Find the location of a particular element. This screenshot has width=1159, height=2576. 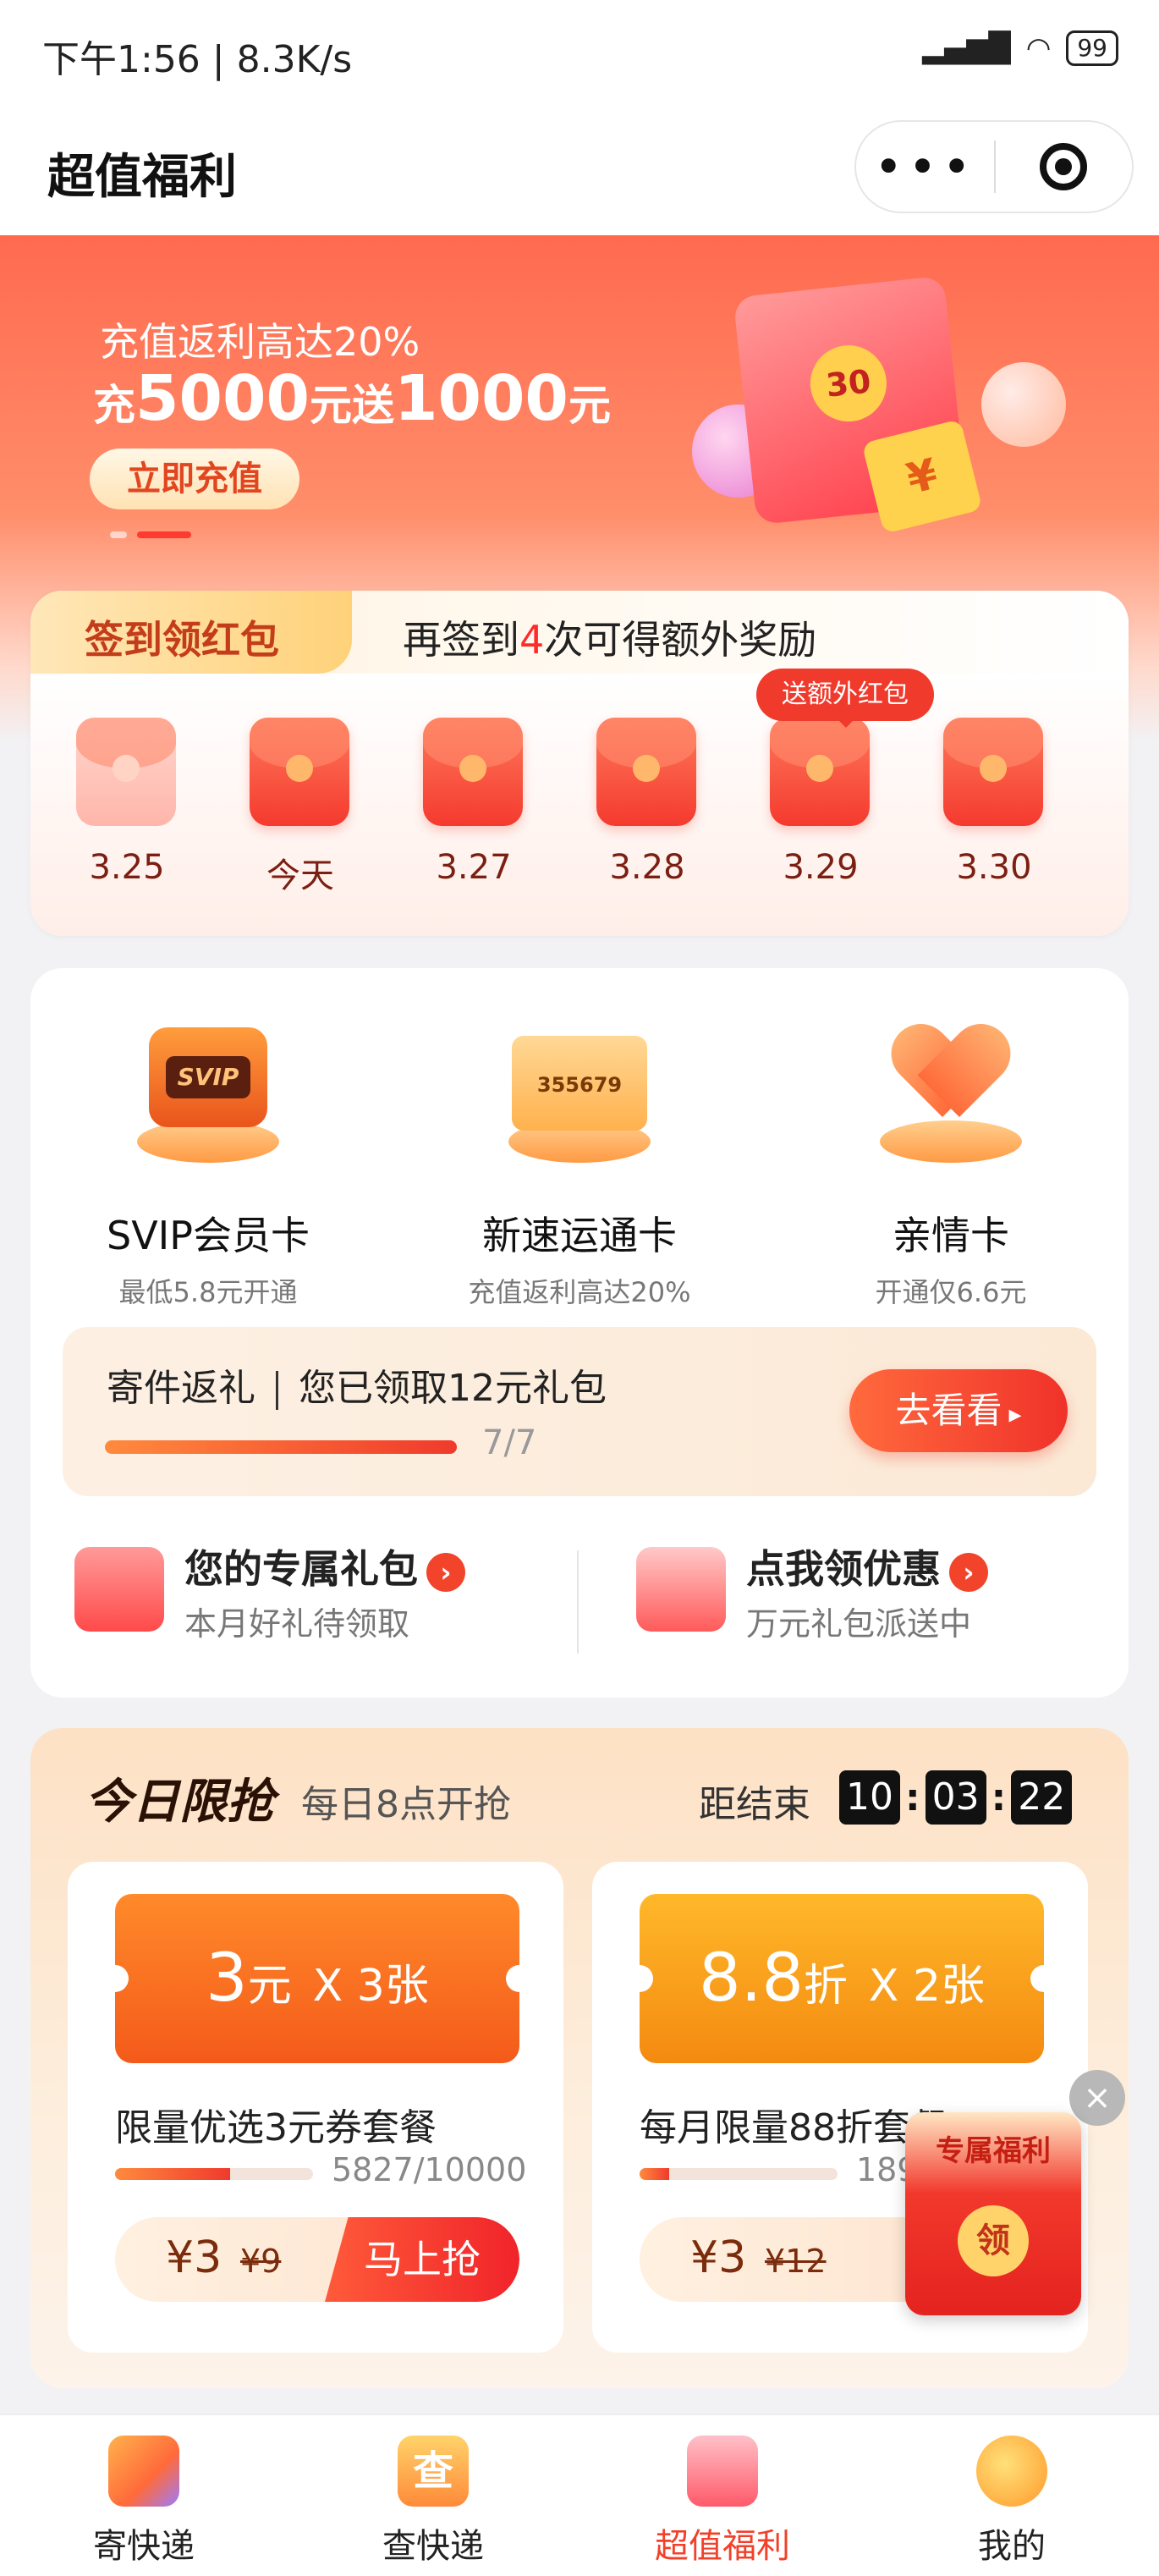

tab-track-package: 查 查快递 is located at coordinates (433, 2502).